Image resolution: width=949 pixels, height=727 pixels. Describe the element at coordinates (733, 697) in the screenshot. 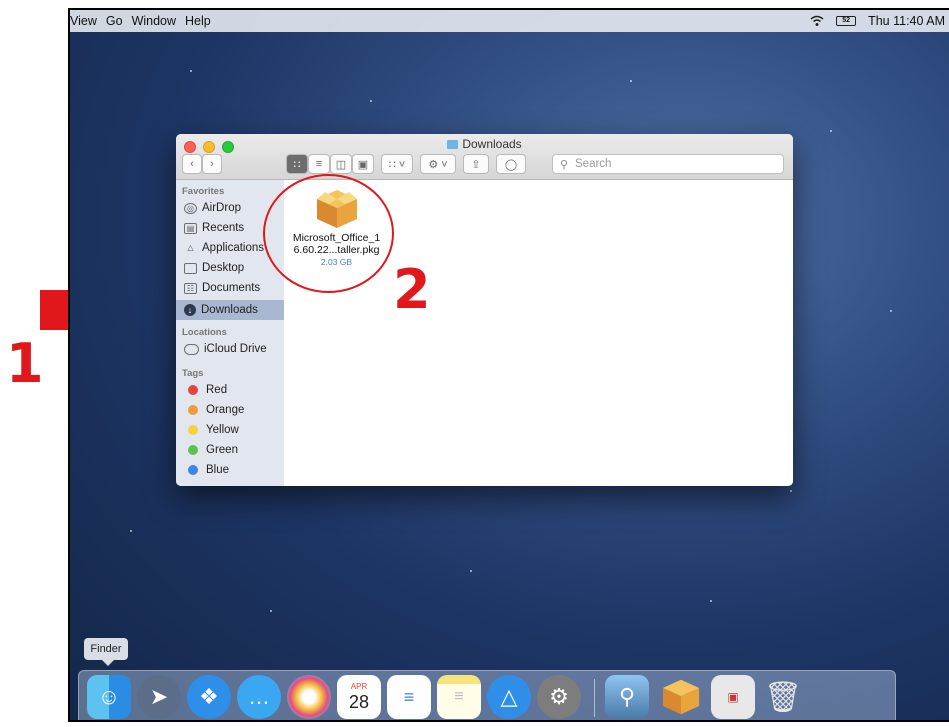

I see `downloads-stack-dock-icon: ▣` at that location.